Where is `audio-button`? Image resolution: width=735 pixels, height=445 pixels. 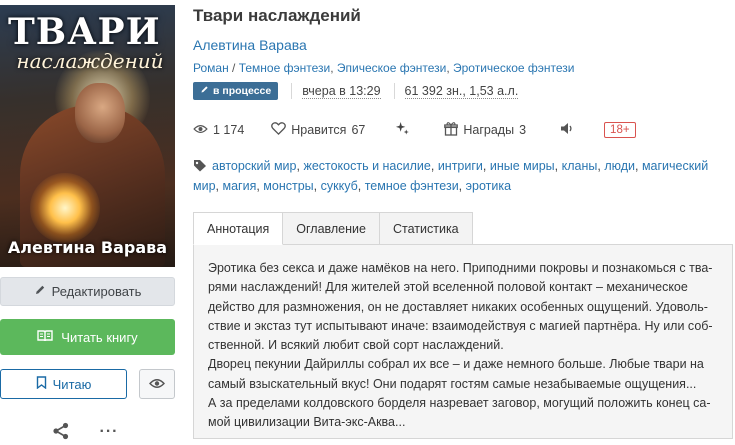 audio-button is located at coordinates (567, 130).